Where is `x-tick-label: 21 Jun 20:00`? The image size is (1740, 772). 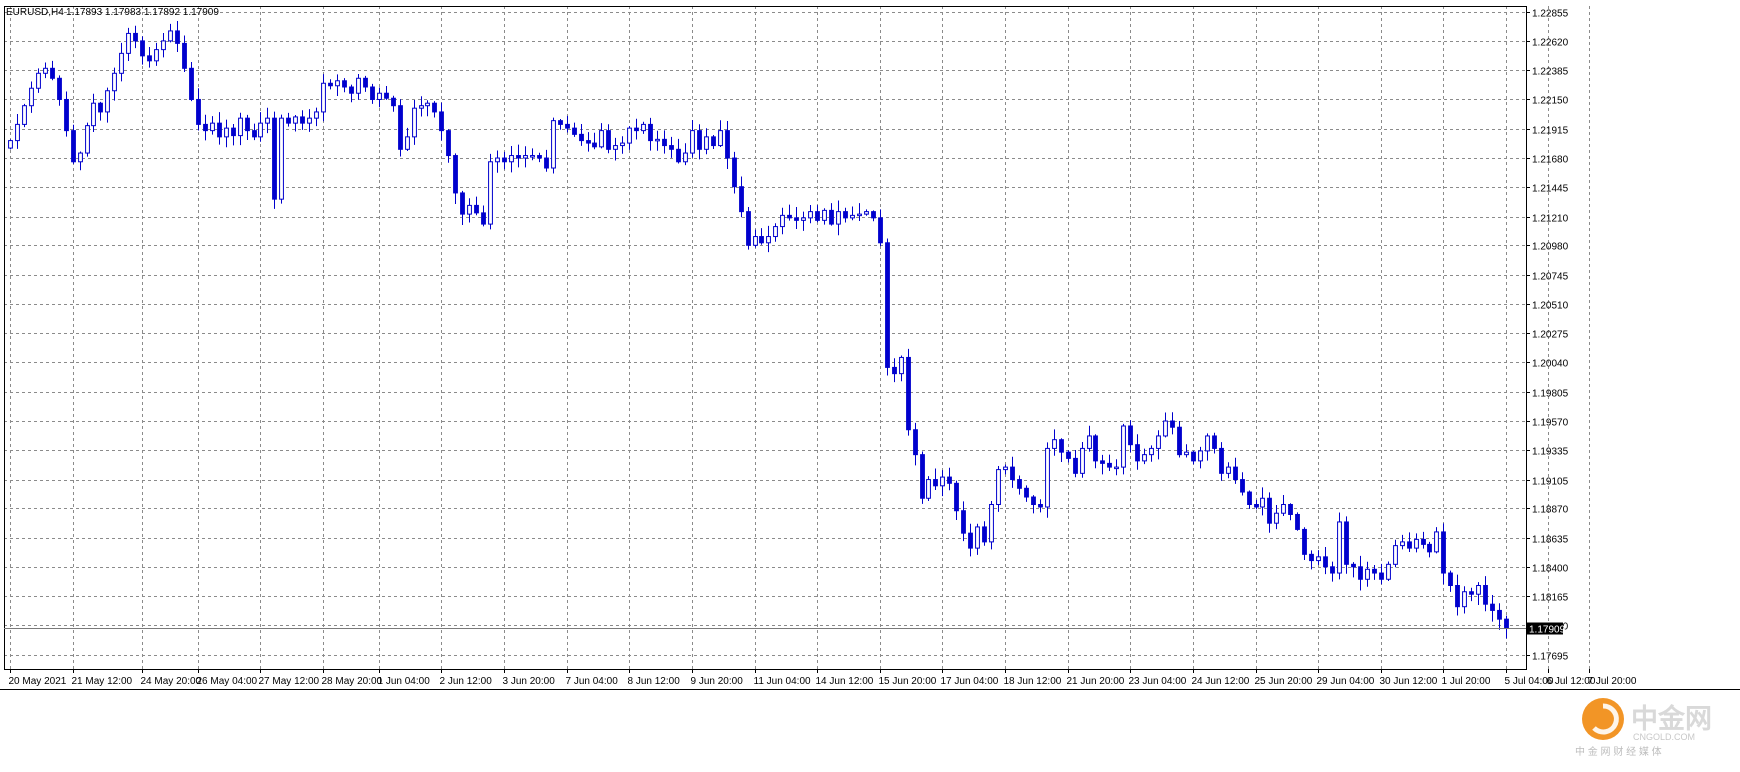 x-tick-label: 21 Jun 20:00 is located at coordinates (1096, 681).